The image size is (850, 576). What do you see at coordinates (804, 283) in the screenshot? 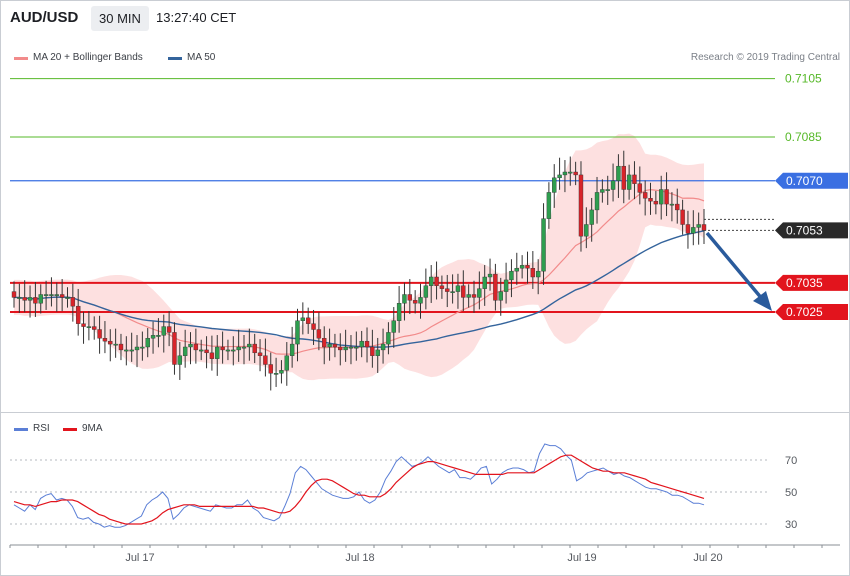
I see `price-label-4: 0.7035` at bounding box center [804, 283].